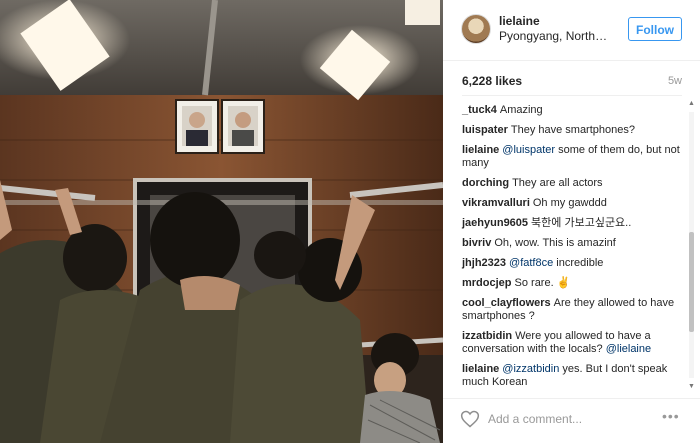 Image resolution: width=700 pixels, height=444 pixels. I want to click on post-time: 5w, so click(675, 81).